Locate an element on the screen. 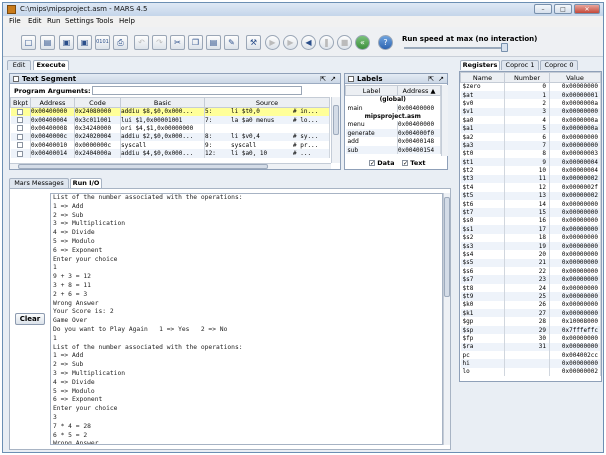  register-row: $s2 18 0x00000000 is located at coordinates (530, 237).